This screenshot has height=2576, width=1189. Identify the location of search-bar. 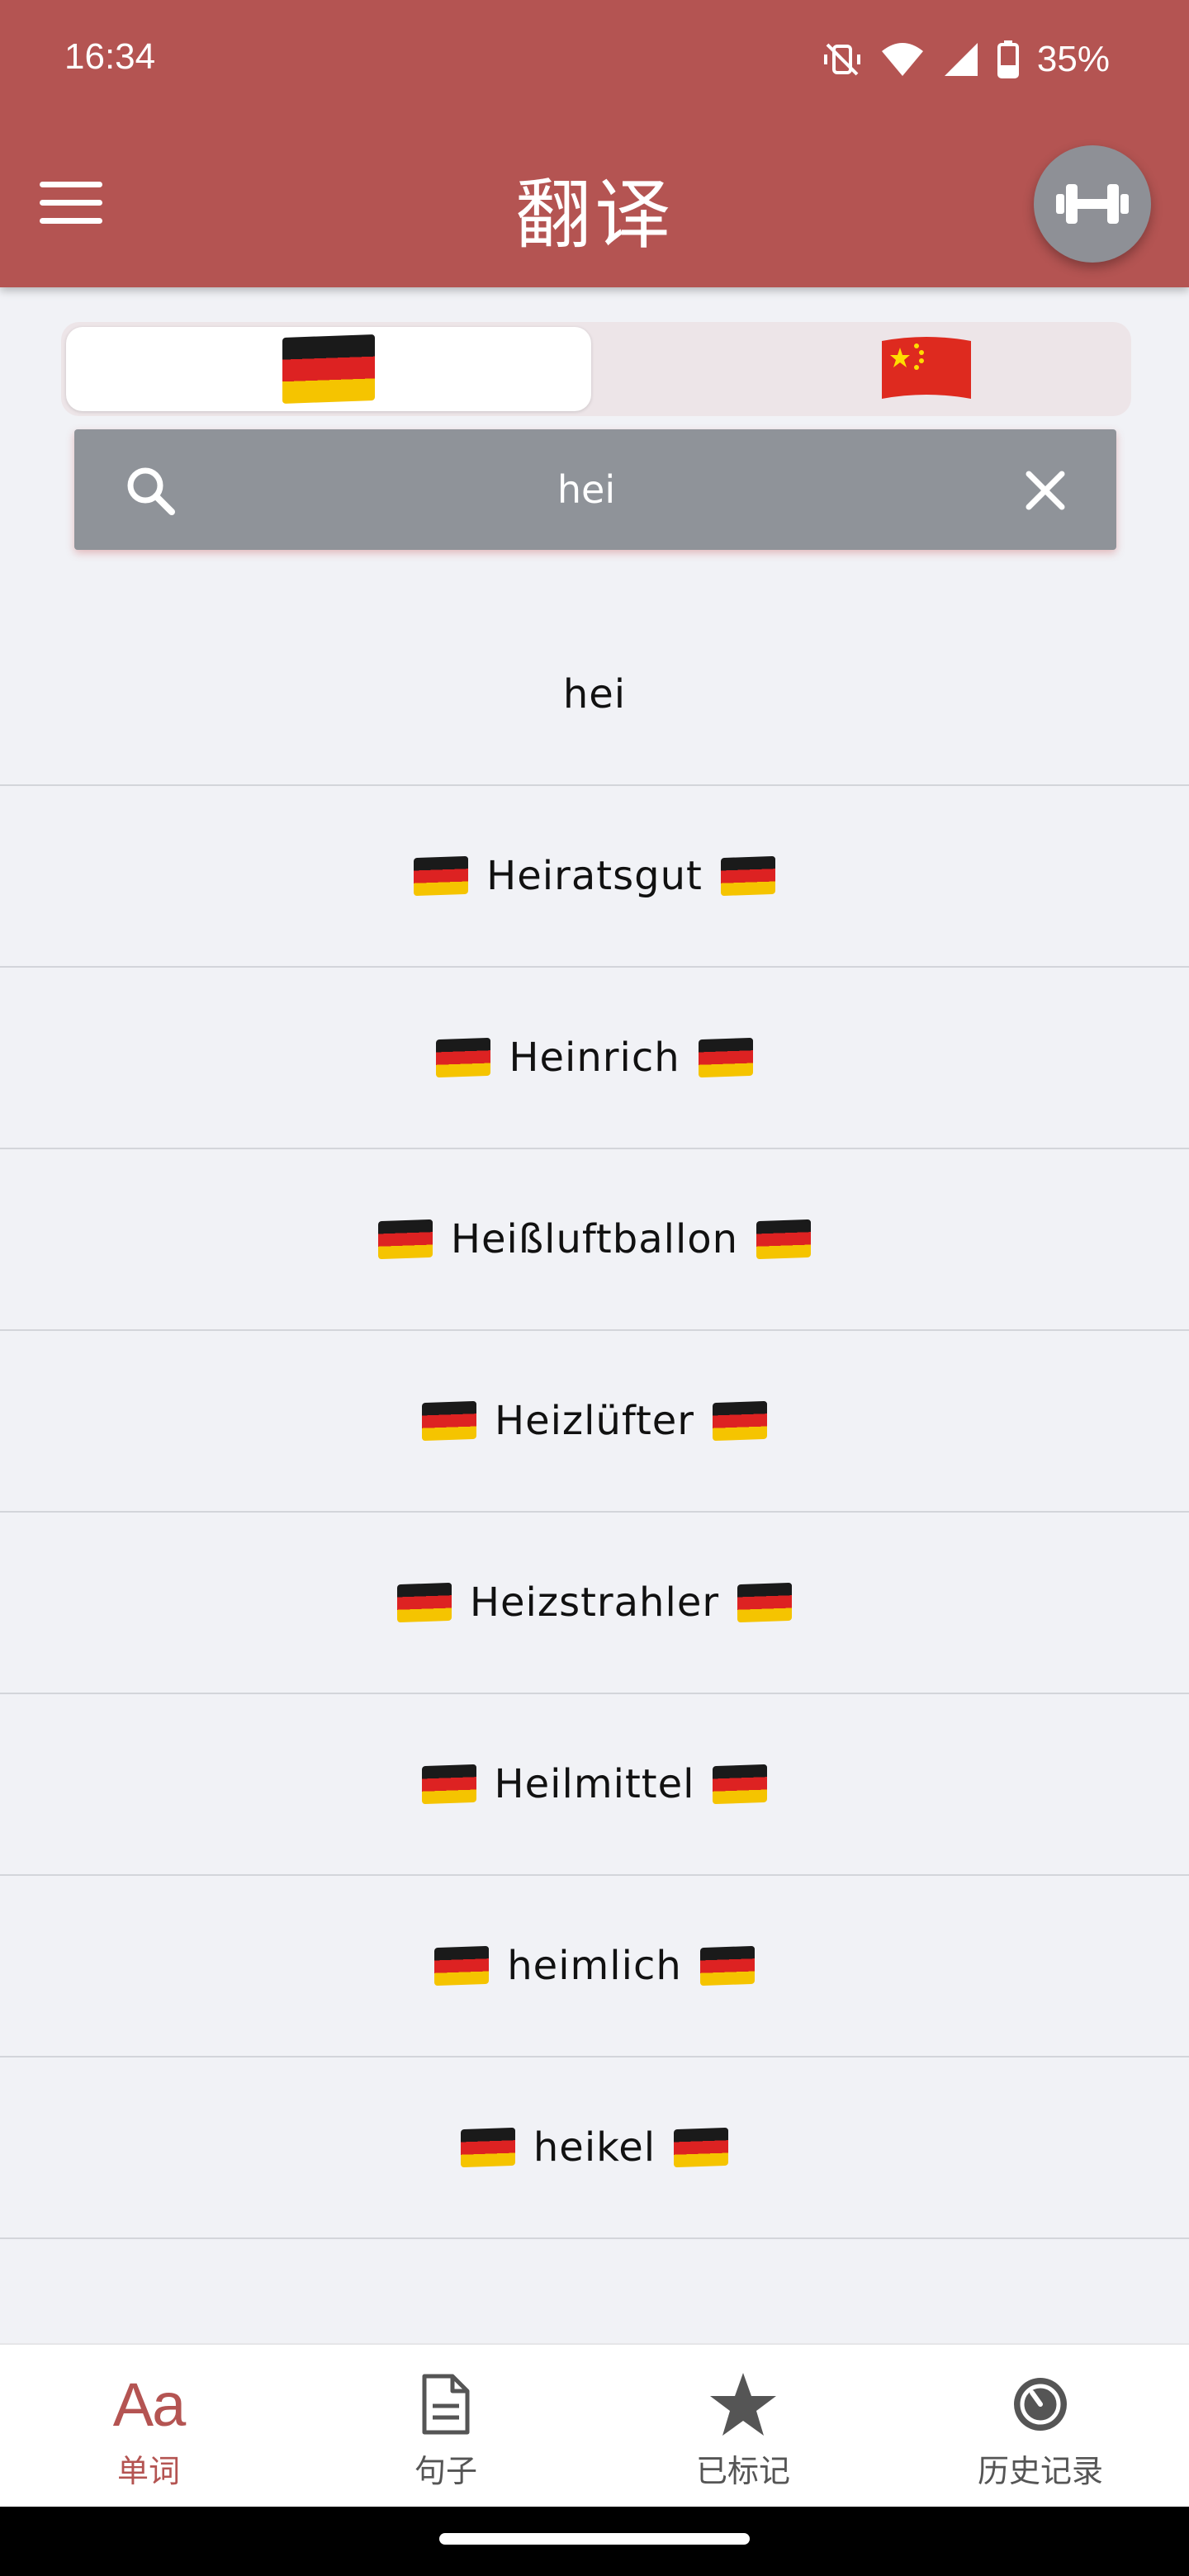
(595, 489).